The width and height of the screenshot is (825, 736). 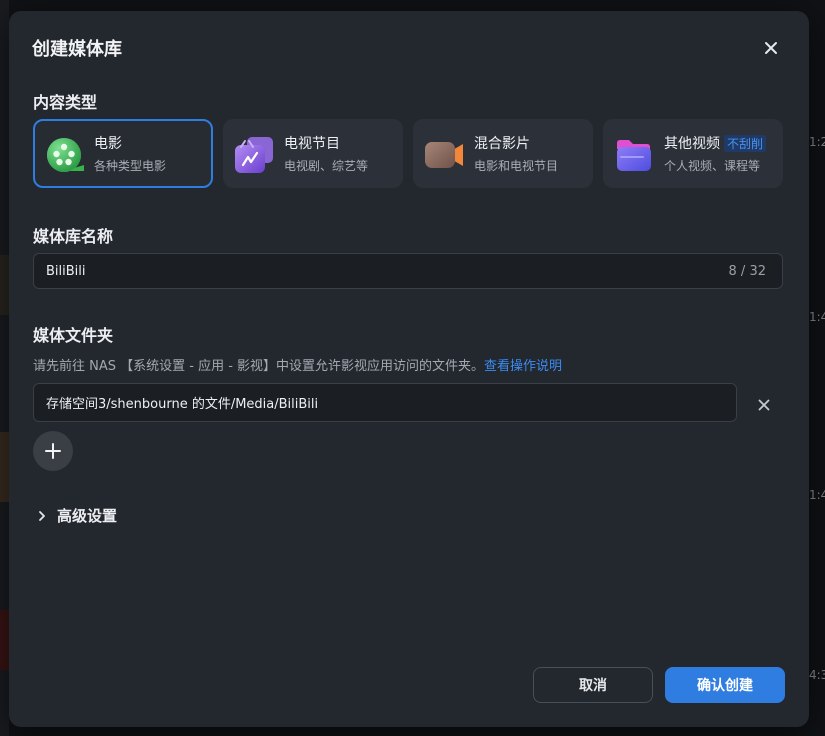 What do you see at coordinates (385, 402) in the screenshot?
I see `folder-path-field: 存储空间3/shenbourne 的文件/Media/BiliBili` at bounding box center [385, 402].